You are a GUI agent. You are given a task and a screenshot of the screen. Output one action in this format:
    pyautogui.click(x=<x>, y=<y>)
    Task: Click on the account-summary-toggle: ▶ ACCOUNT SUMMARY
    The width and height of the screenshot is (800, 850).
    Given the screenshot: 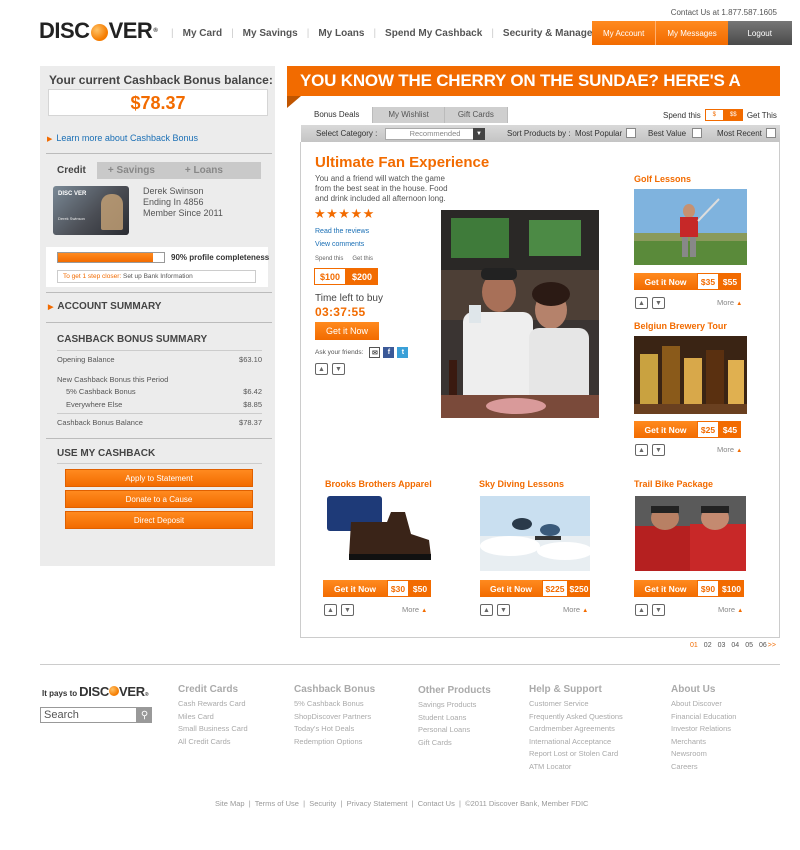 What is the action you would take?
    pyautogui.click(x=104, y=306)
    